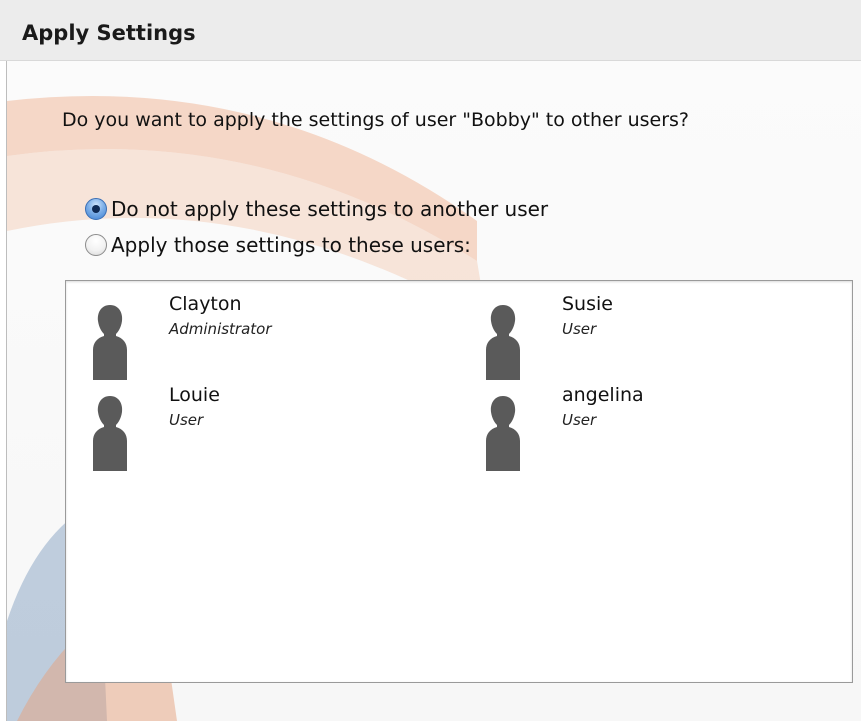 Image resolution: width=861 pixels, height=721 pixels. What do you see at coordinates (430, 30) in the screenshot?
I see `dialog-titlebar: Apply Settings` at bounding box center [430, 30].